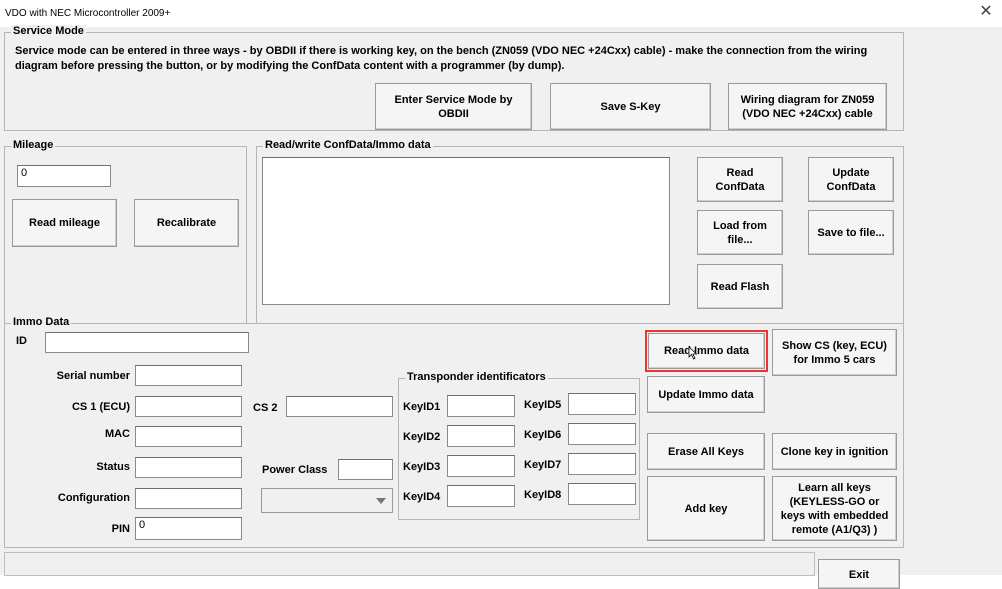  What do you see at coordinates (64, 223) in the screenshot?
I see `read-mileage-button: Read mileage` at bounding box center [64, 223].